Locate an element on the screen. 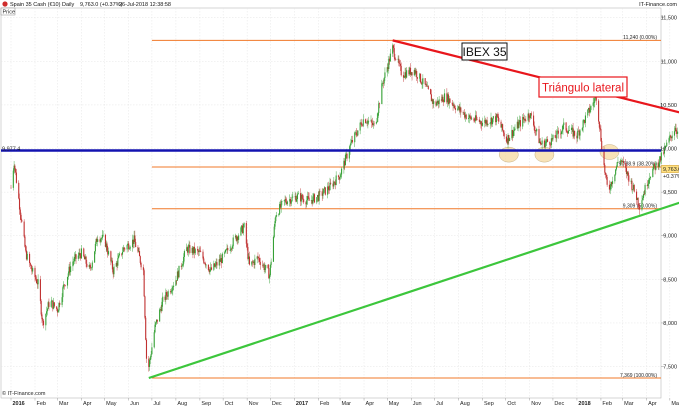  last-change-label: +0.37% is located at coordinates (671, 177).